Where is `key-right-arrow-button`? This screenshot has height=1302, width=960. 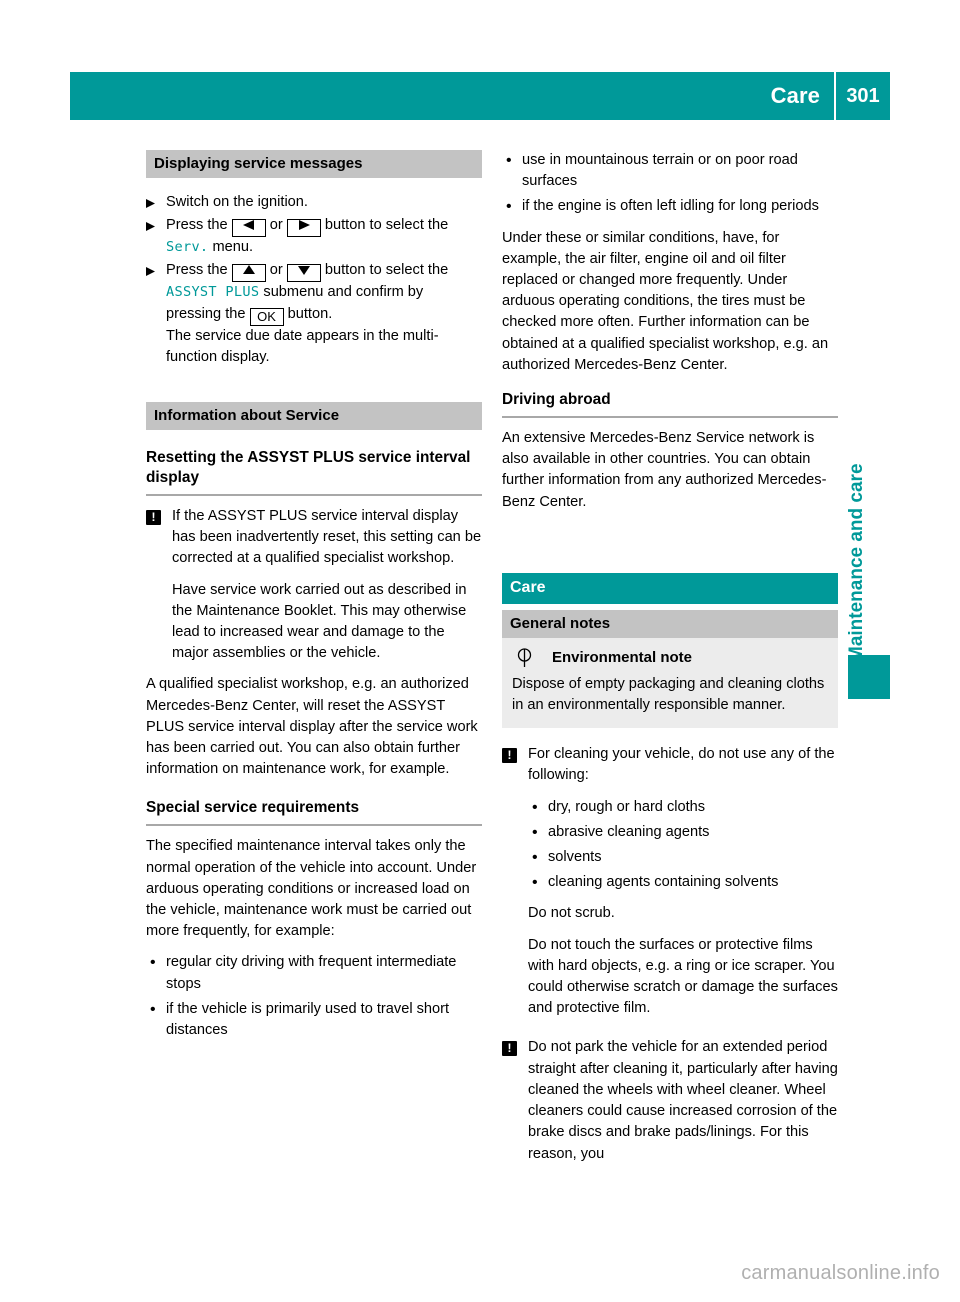
key-right-arrow-button is located at coordinates (303, 228).